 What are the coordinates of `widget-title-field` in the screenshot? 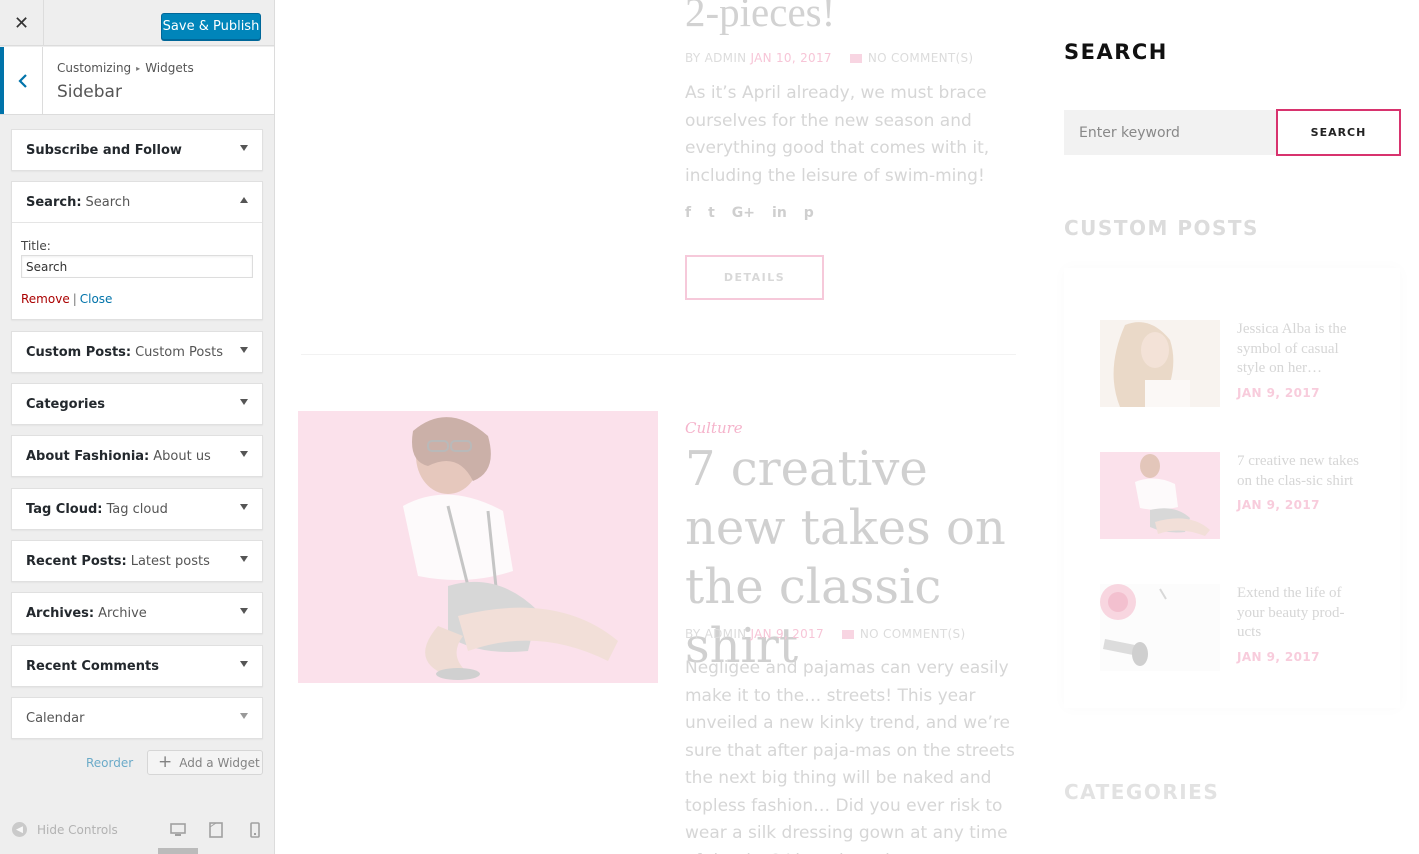 It's located at (137, 266).